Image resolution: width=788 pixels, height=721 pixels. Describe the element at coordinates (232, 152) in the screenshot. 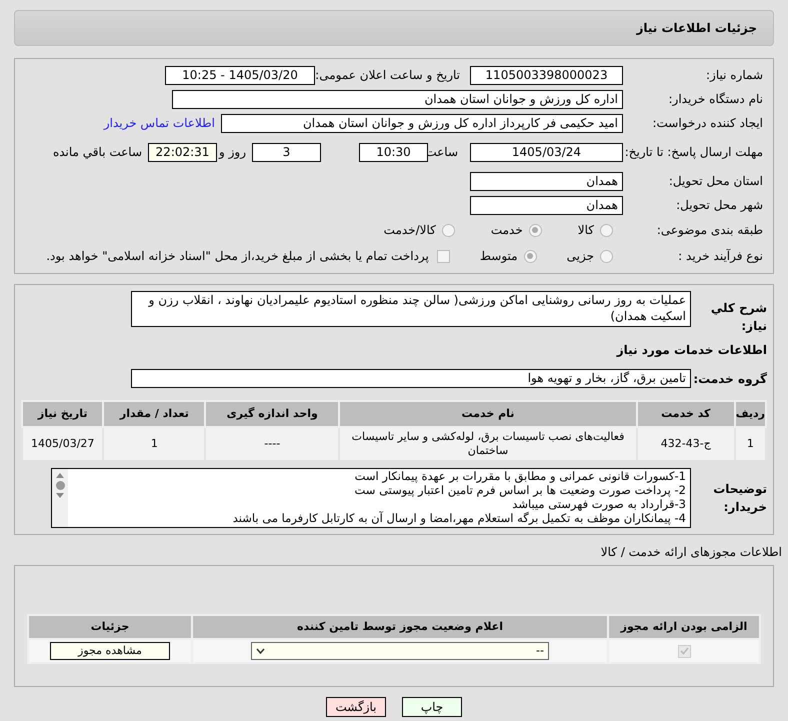

I see `field-label: روز و` at that location.